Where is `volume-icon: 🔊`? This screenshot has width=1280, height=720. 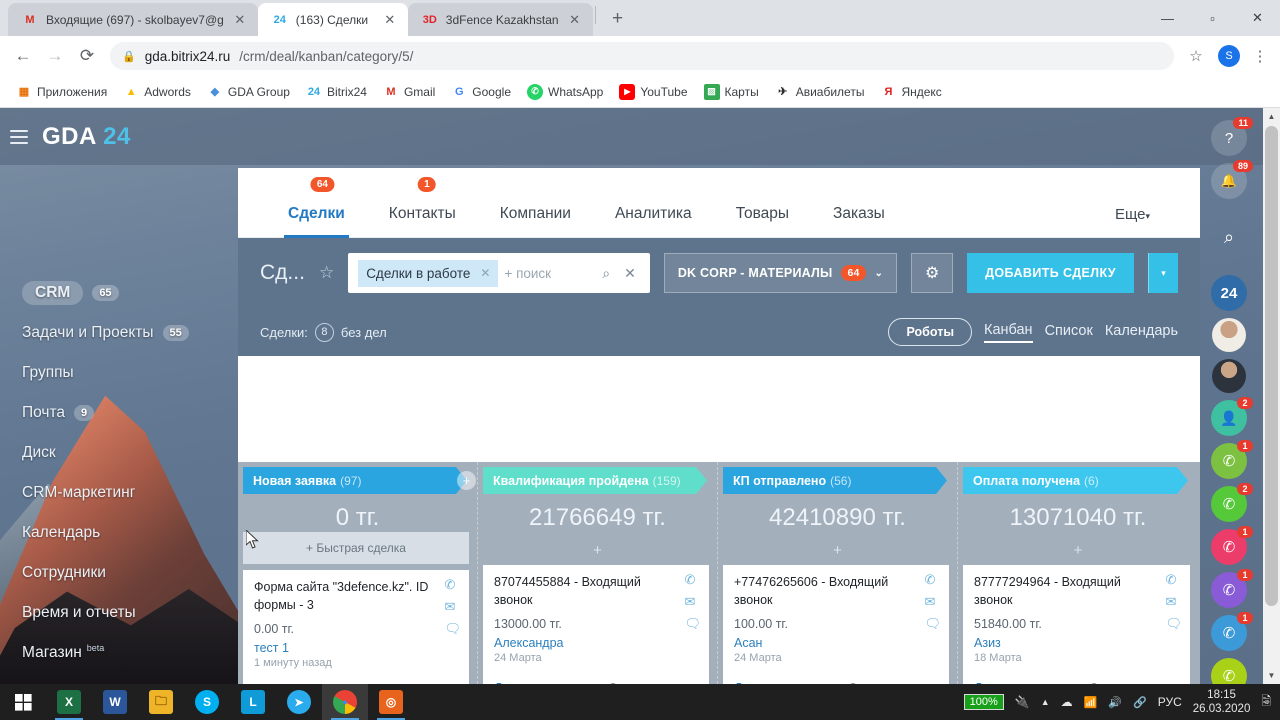
volume-icon: 🔊 is located at coordinates (1115, 702).